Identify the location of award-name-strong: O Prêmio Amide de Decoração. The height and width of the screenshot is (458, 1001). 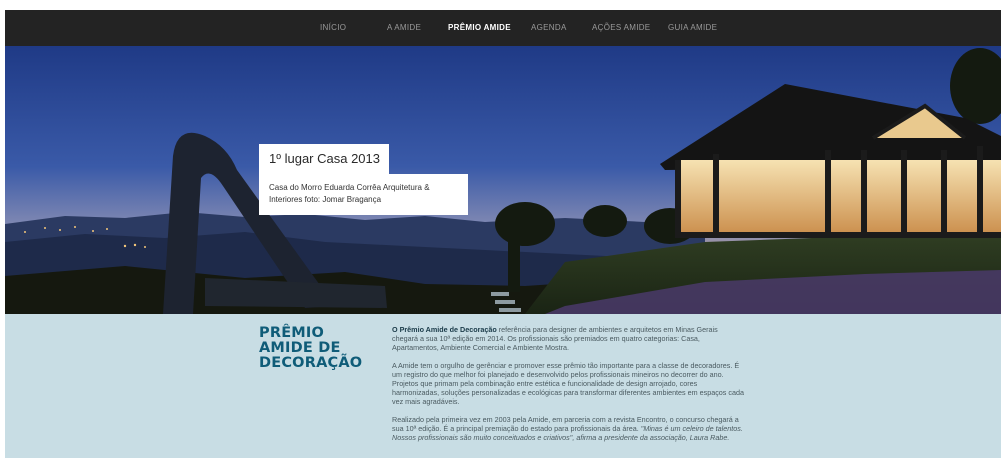
(444, 329).